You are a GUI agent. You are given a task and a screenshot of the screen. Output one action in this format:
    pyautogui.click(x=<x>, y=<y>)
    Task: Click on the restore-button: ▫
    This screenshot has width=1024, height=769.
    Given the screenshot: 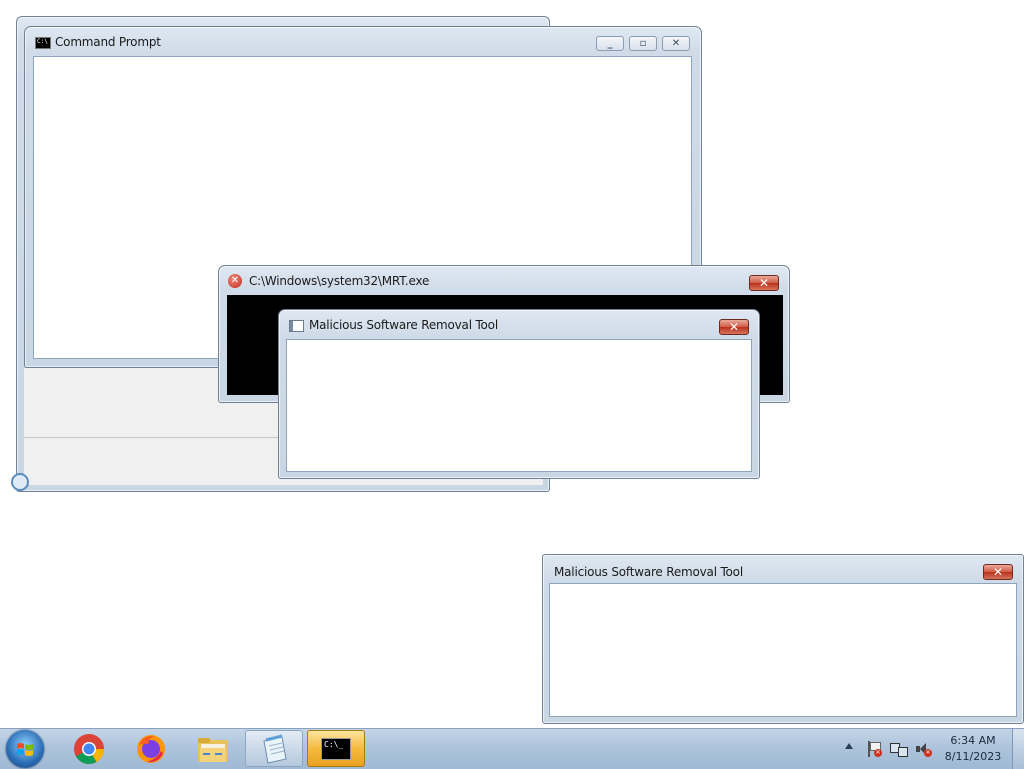 What is the action you would take?
    pyautogui.click(x=643, y=43)
    